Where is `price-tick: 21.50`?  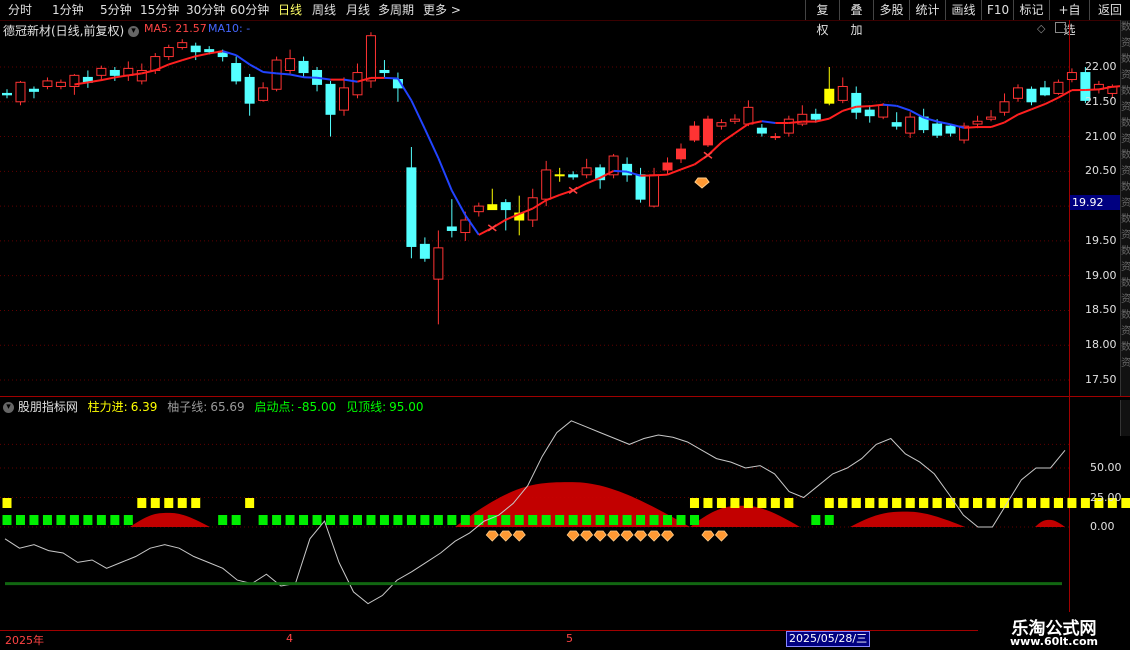
price-tick: 21.50 is located at coordinates (1101, 101).